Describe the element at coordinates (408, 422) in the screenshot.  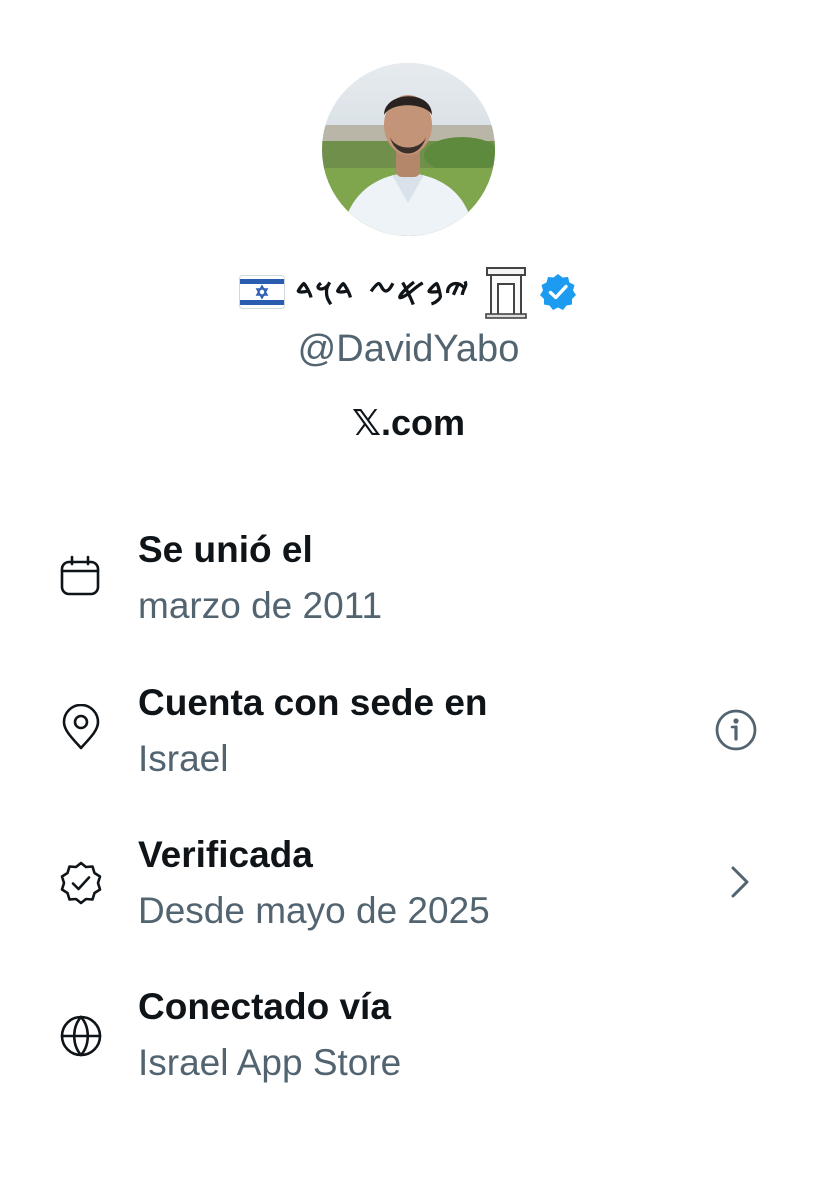
I see `site-label: 𝕏.com` at that location.